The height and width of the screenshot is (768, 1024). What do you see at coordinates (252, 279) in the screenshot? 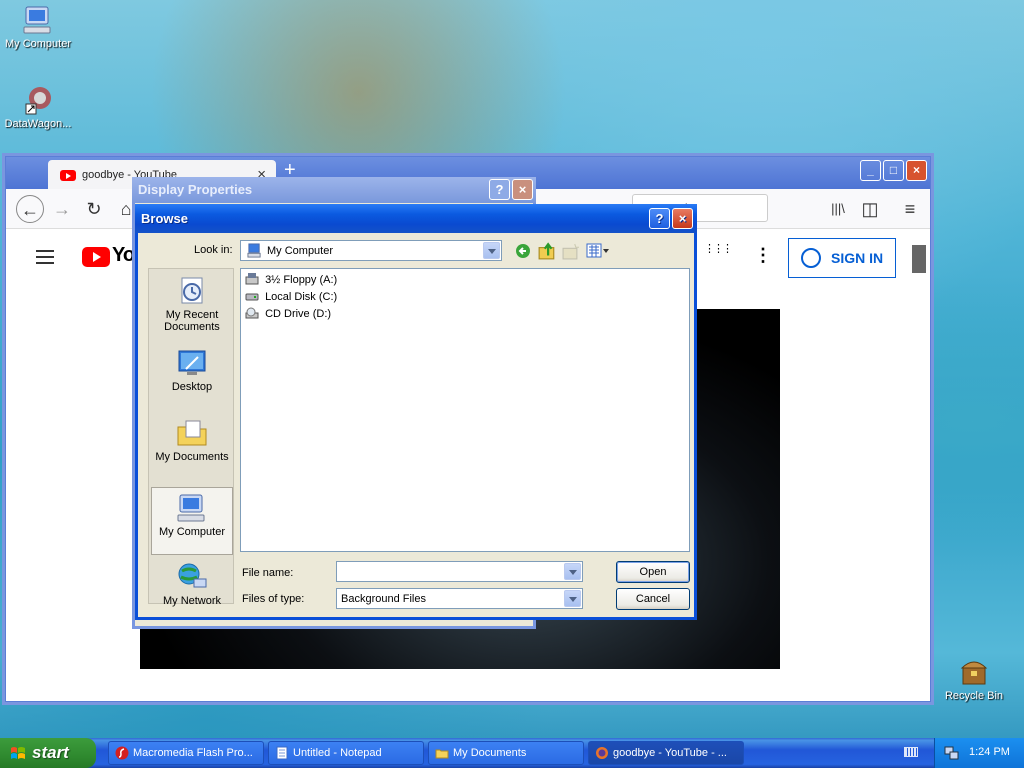
I see `floppy-drive-icon` at bounding box center [252, 279].